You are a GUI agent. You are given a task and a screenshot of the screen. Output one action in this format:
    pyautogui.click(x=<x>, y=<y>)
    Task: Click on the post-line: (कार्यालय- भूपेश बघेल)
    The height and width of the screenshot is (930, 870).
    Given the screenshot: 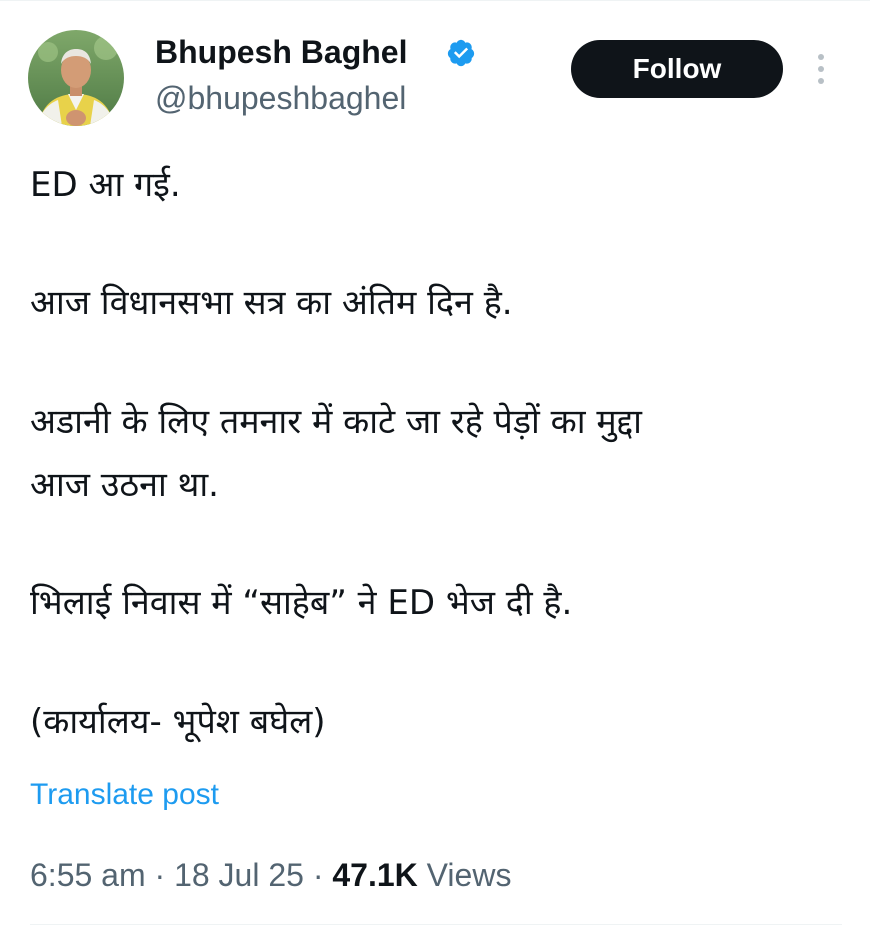 What is the action you would take?
    pyautogui.click(x=178, y=722)
    